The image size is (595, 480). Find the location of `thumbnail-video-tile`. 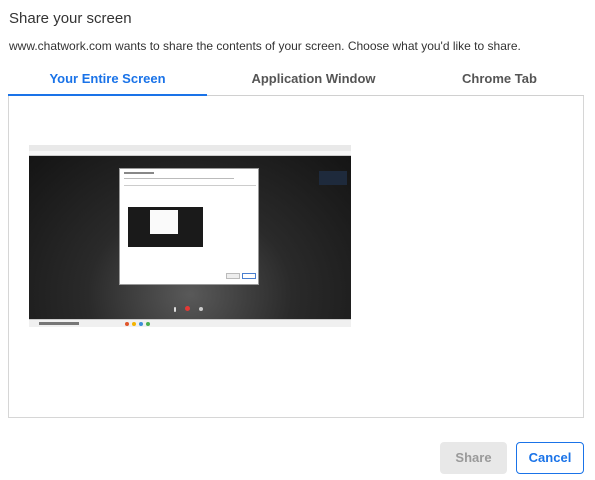

thumbnail-video-tile is located at coordinates (333, 178).